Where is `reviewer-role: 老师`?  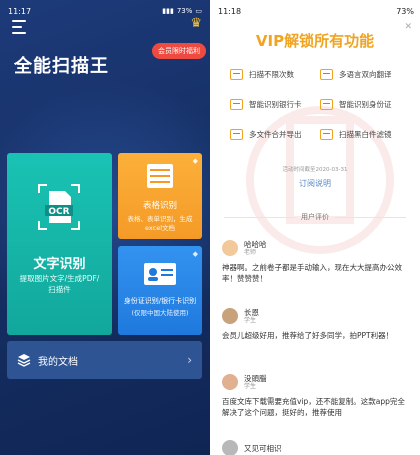 reviewer-role: 老师 is located at coordinates (250, 252).